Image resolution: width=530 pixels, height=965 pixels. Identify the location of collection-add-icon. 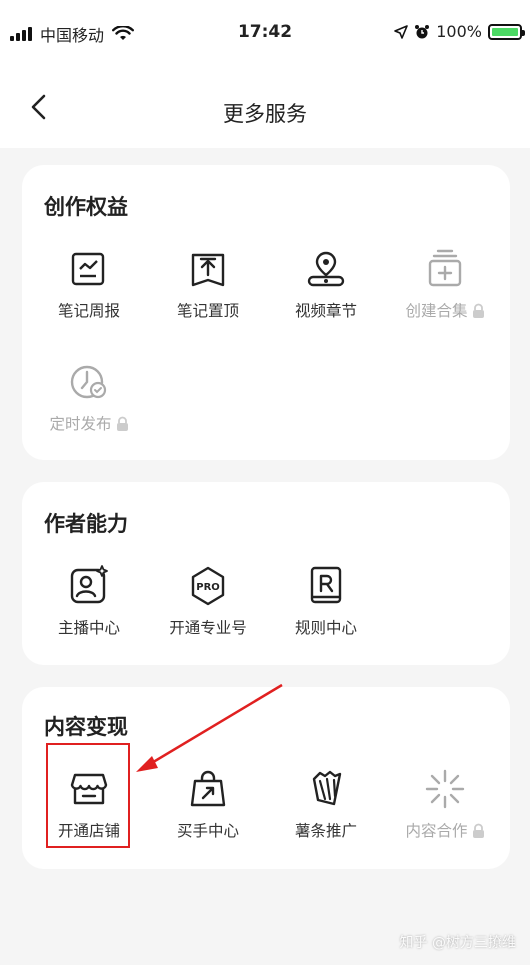
(445, 268).